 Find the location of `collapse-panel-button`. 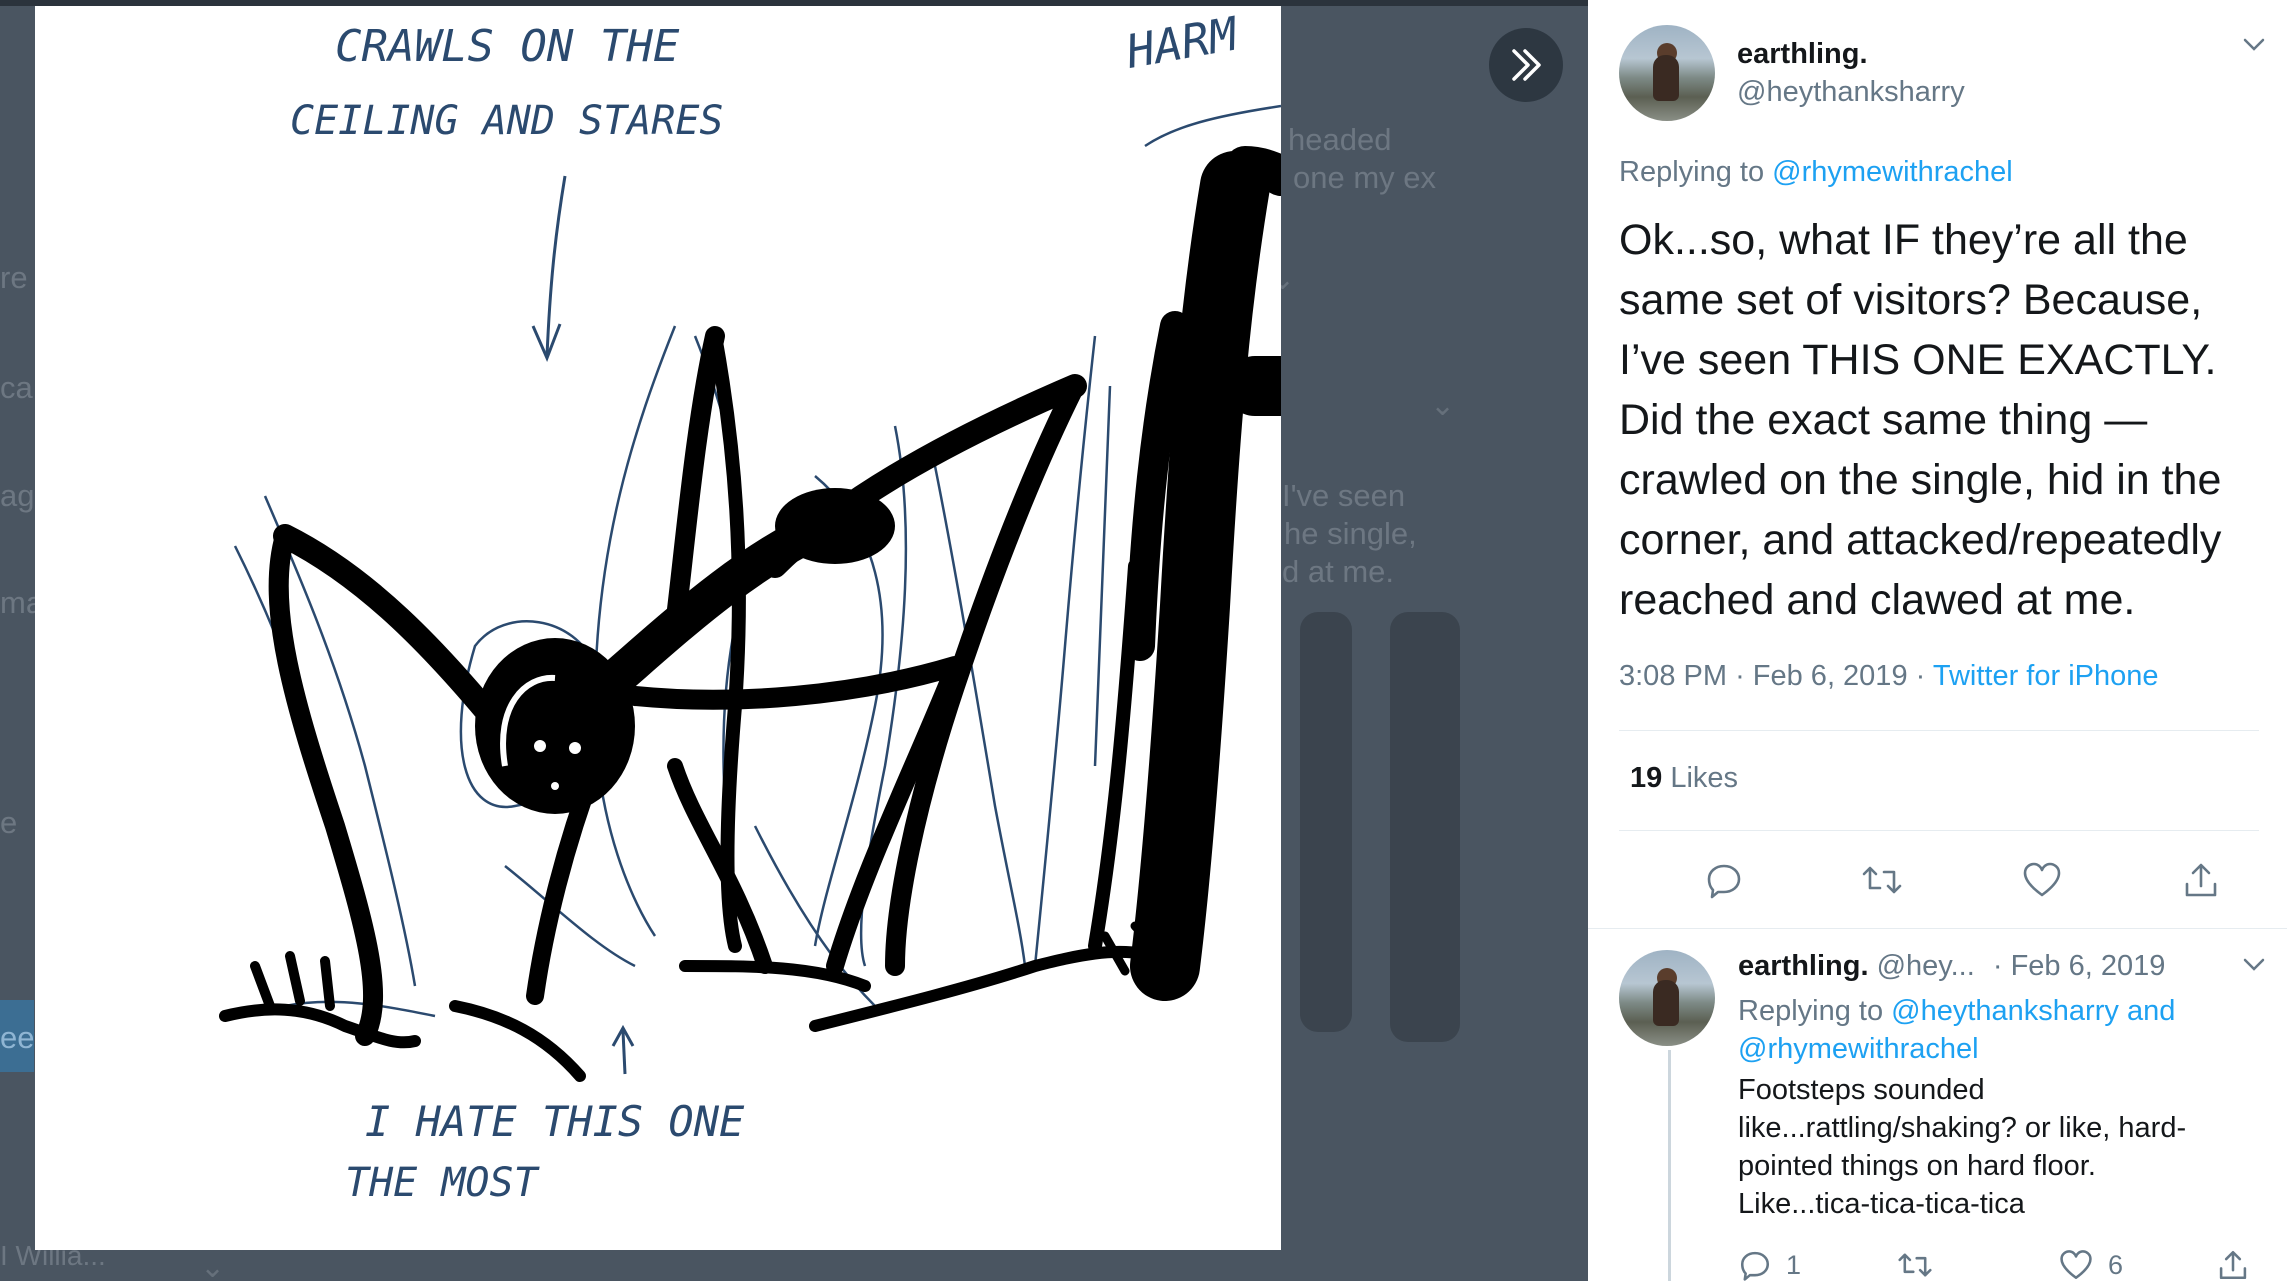

collapse-panel-button is located at coordinates (1526, 65).